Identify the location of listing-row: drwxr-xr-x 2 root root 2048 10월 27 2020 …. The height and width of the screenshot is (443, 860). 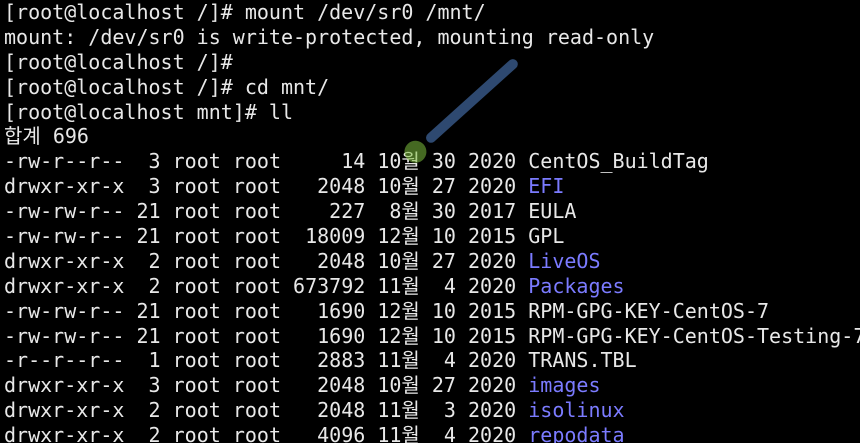
(432, 261).